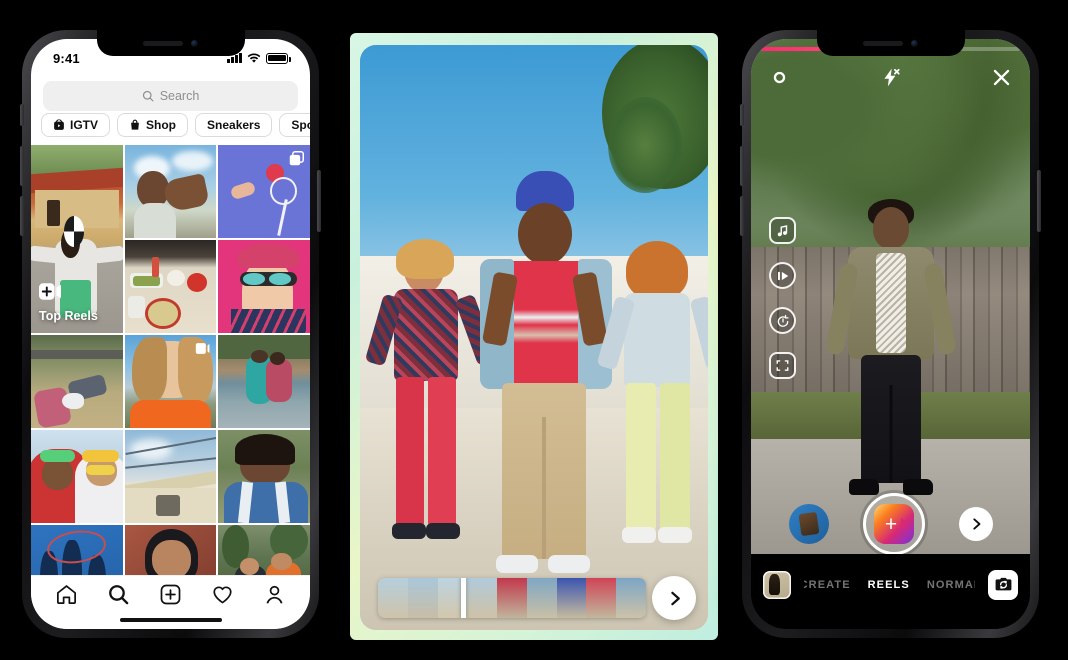 Image resolution: width=1068 pixels, height=660 pixels. What do you see at coordinates (890, 228) in the screenshot?
I see `subject-head` at bounding box center [890, 228].